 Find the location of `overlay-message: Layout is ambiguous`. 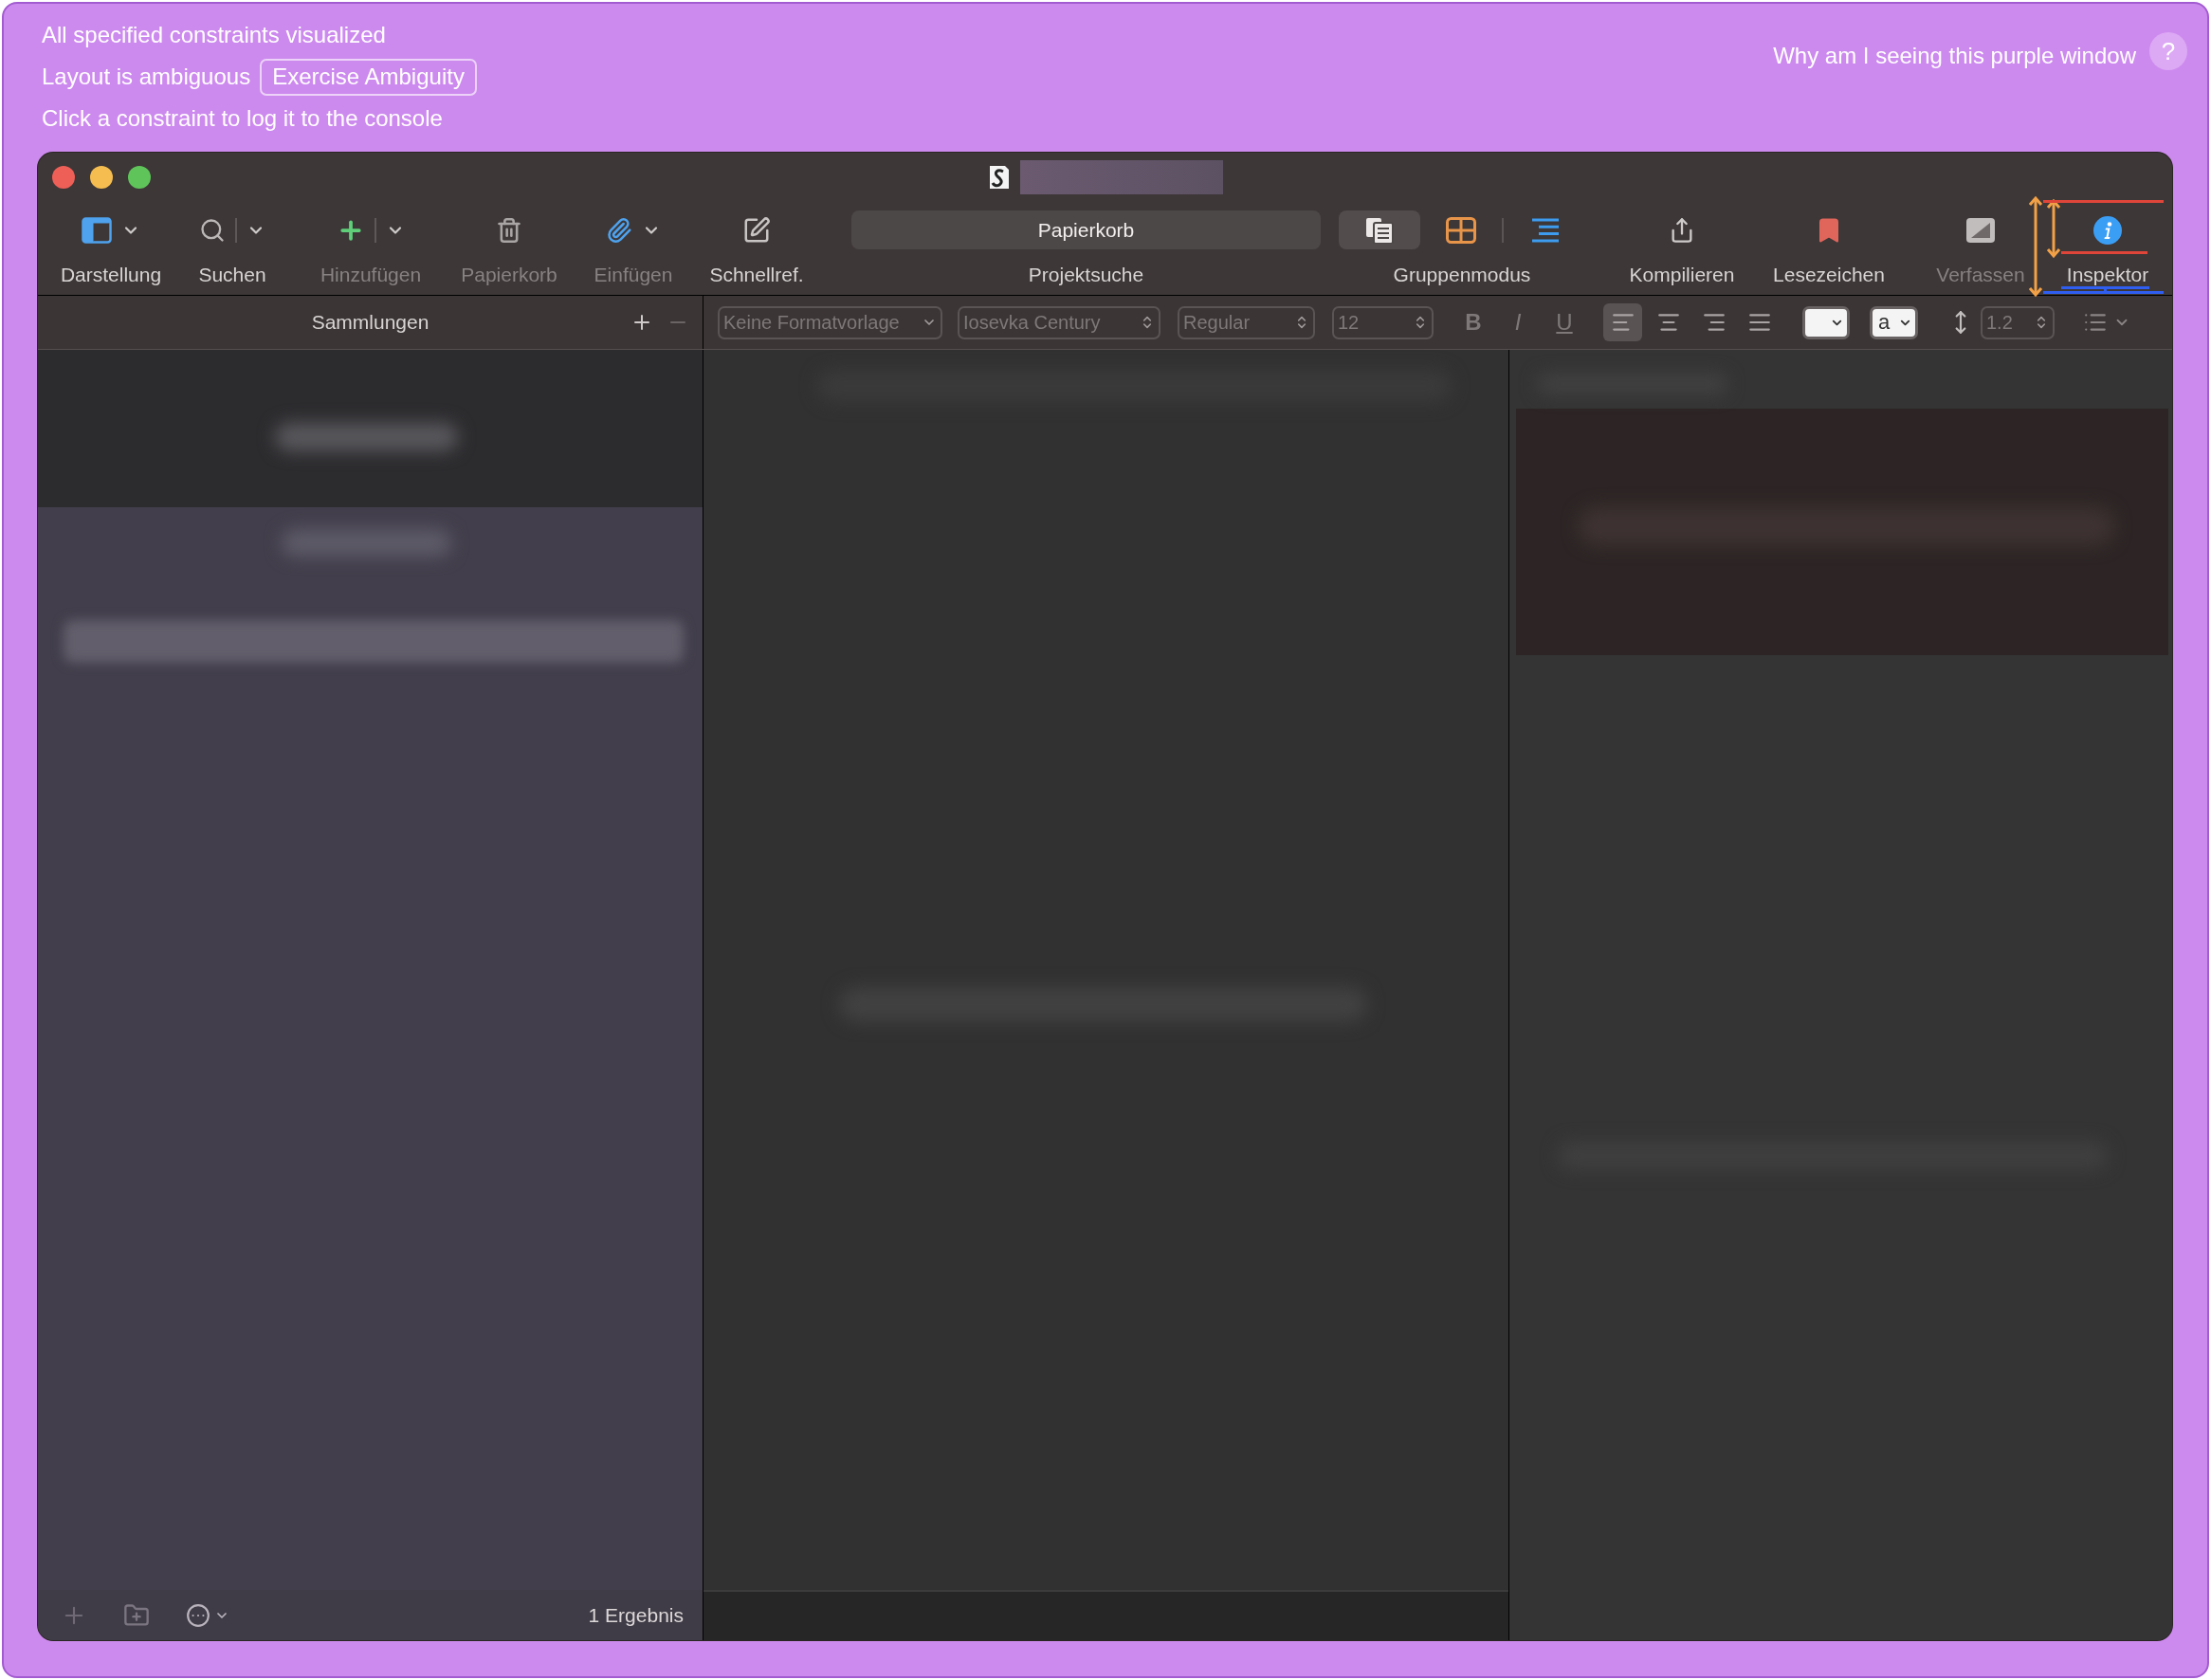

overlay-message: Layout is ambiguous is located at coordinates (146, 77).